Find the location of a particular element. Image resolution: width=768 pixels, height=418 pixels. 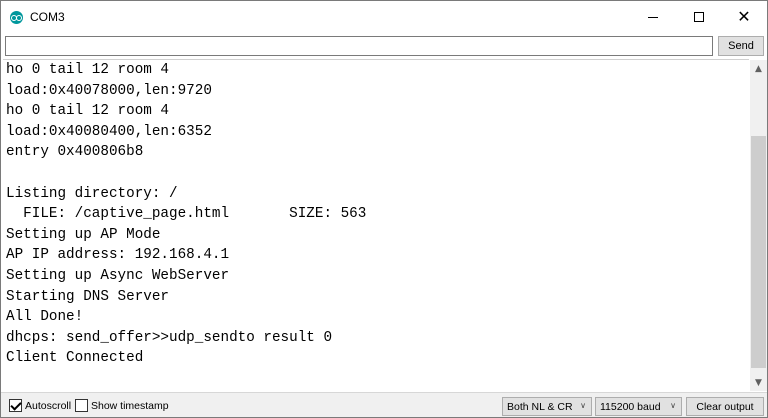

output-line: Setting up AP Mode is located at coordinates (83, 234).